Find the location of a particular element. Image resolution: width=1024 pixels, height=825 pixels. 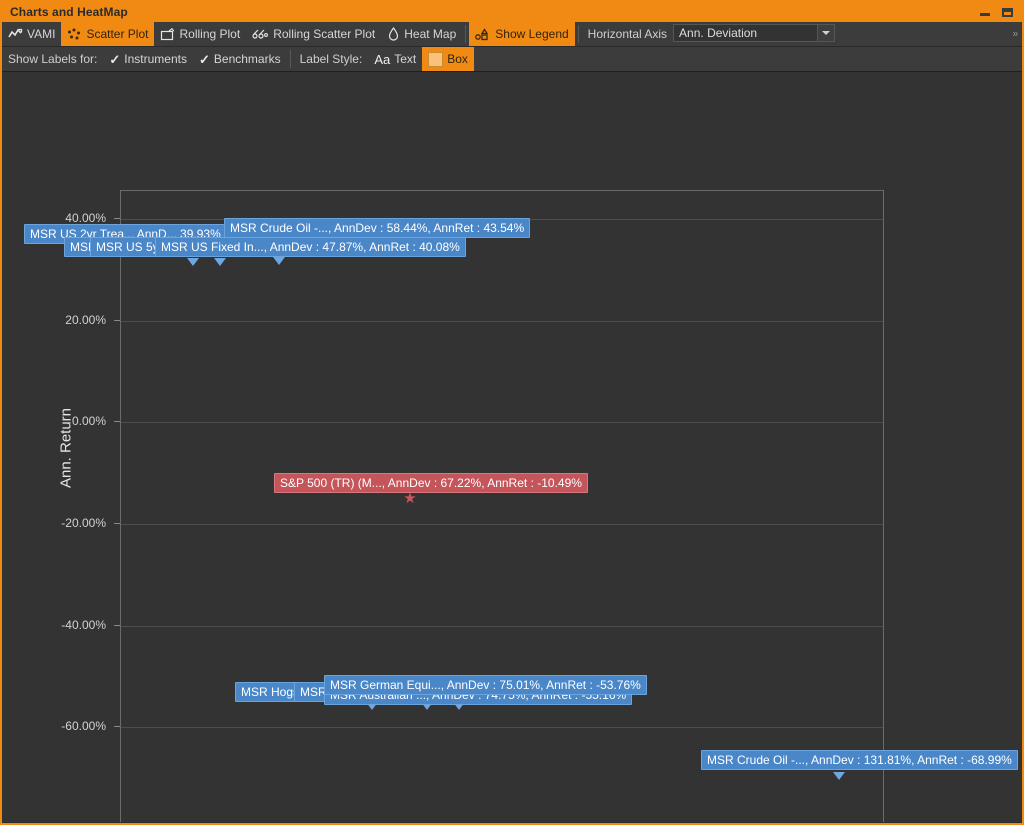

data-point-label: MSR US 5y is located at coordinates (127, 247).